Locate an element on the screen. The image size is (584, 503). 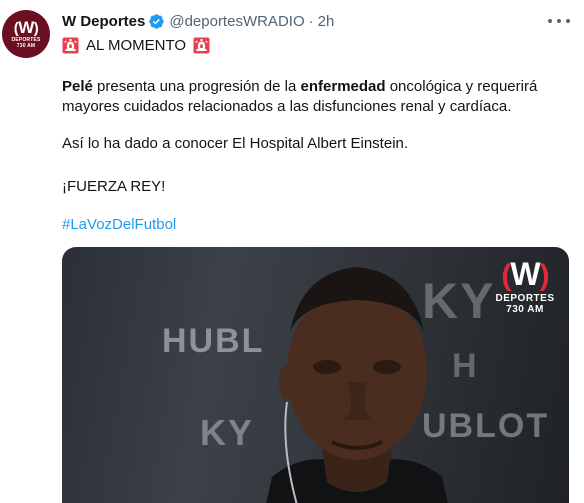
background-sponsor-text: HUBL is located at coordinates (213, 341).